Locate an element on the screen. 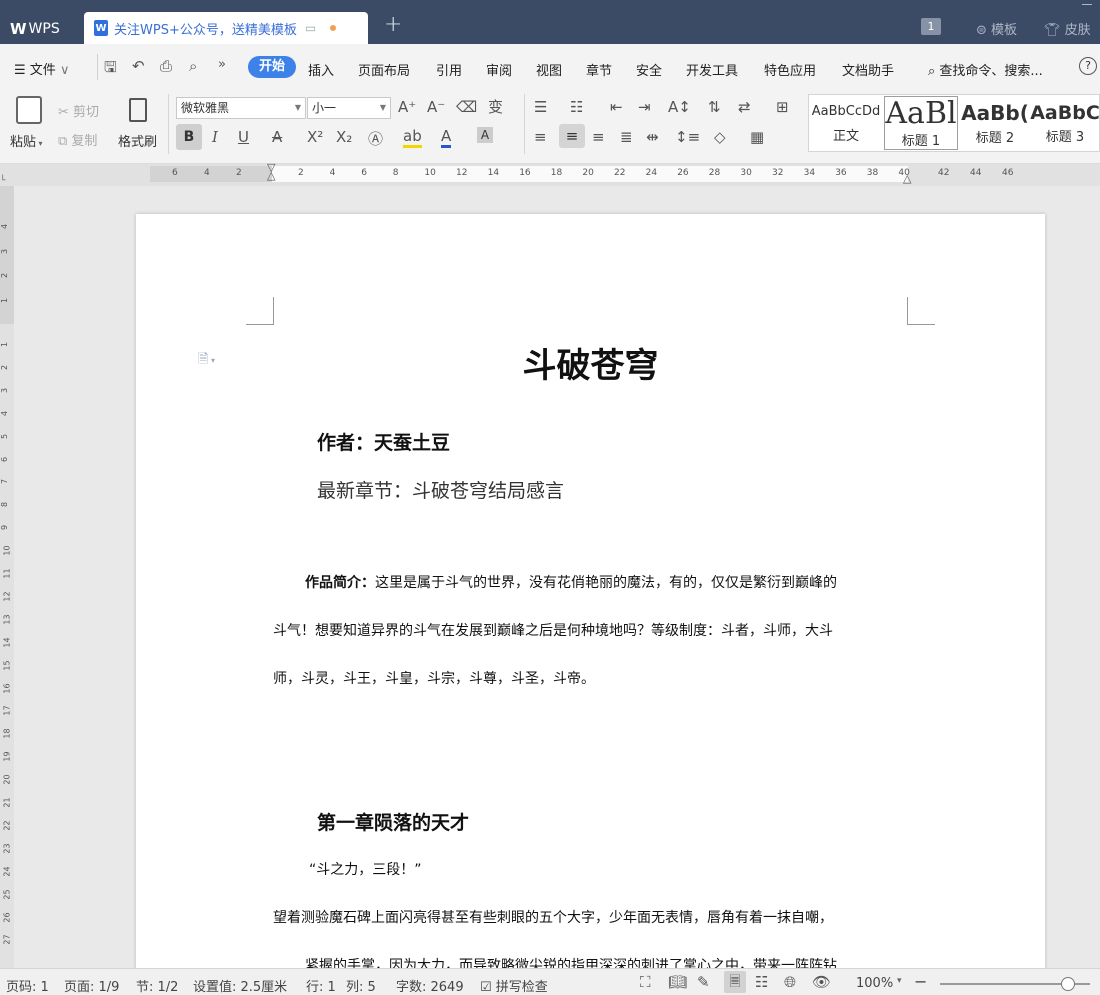 This screenshot has height=995, width=1100. font-color-button: A is located at coordinates (446, 137).